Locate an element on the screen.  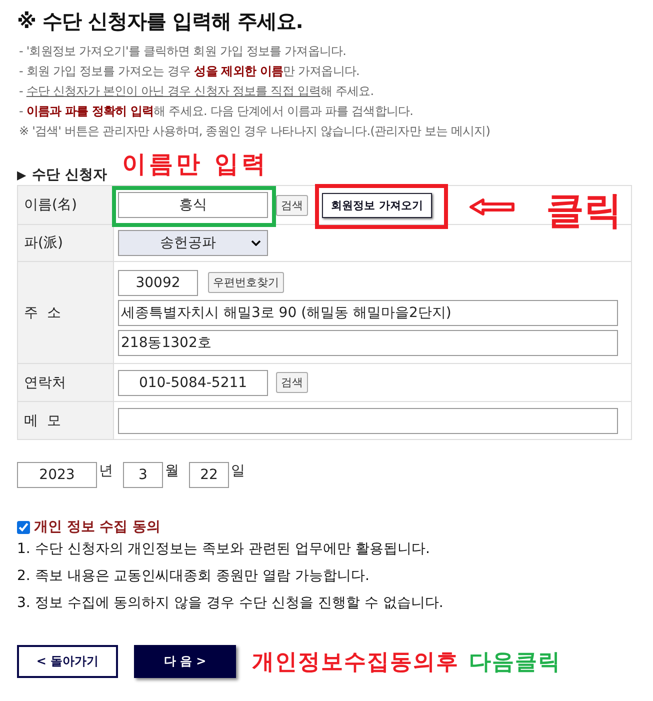
triangle-marker: ▶ is located at coordinates (21, 175).